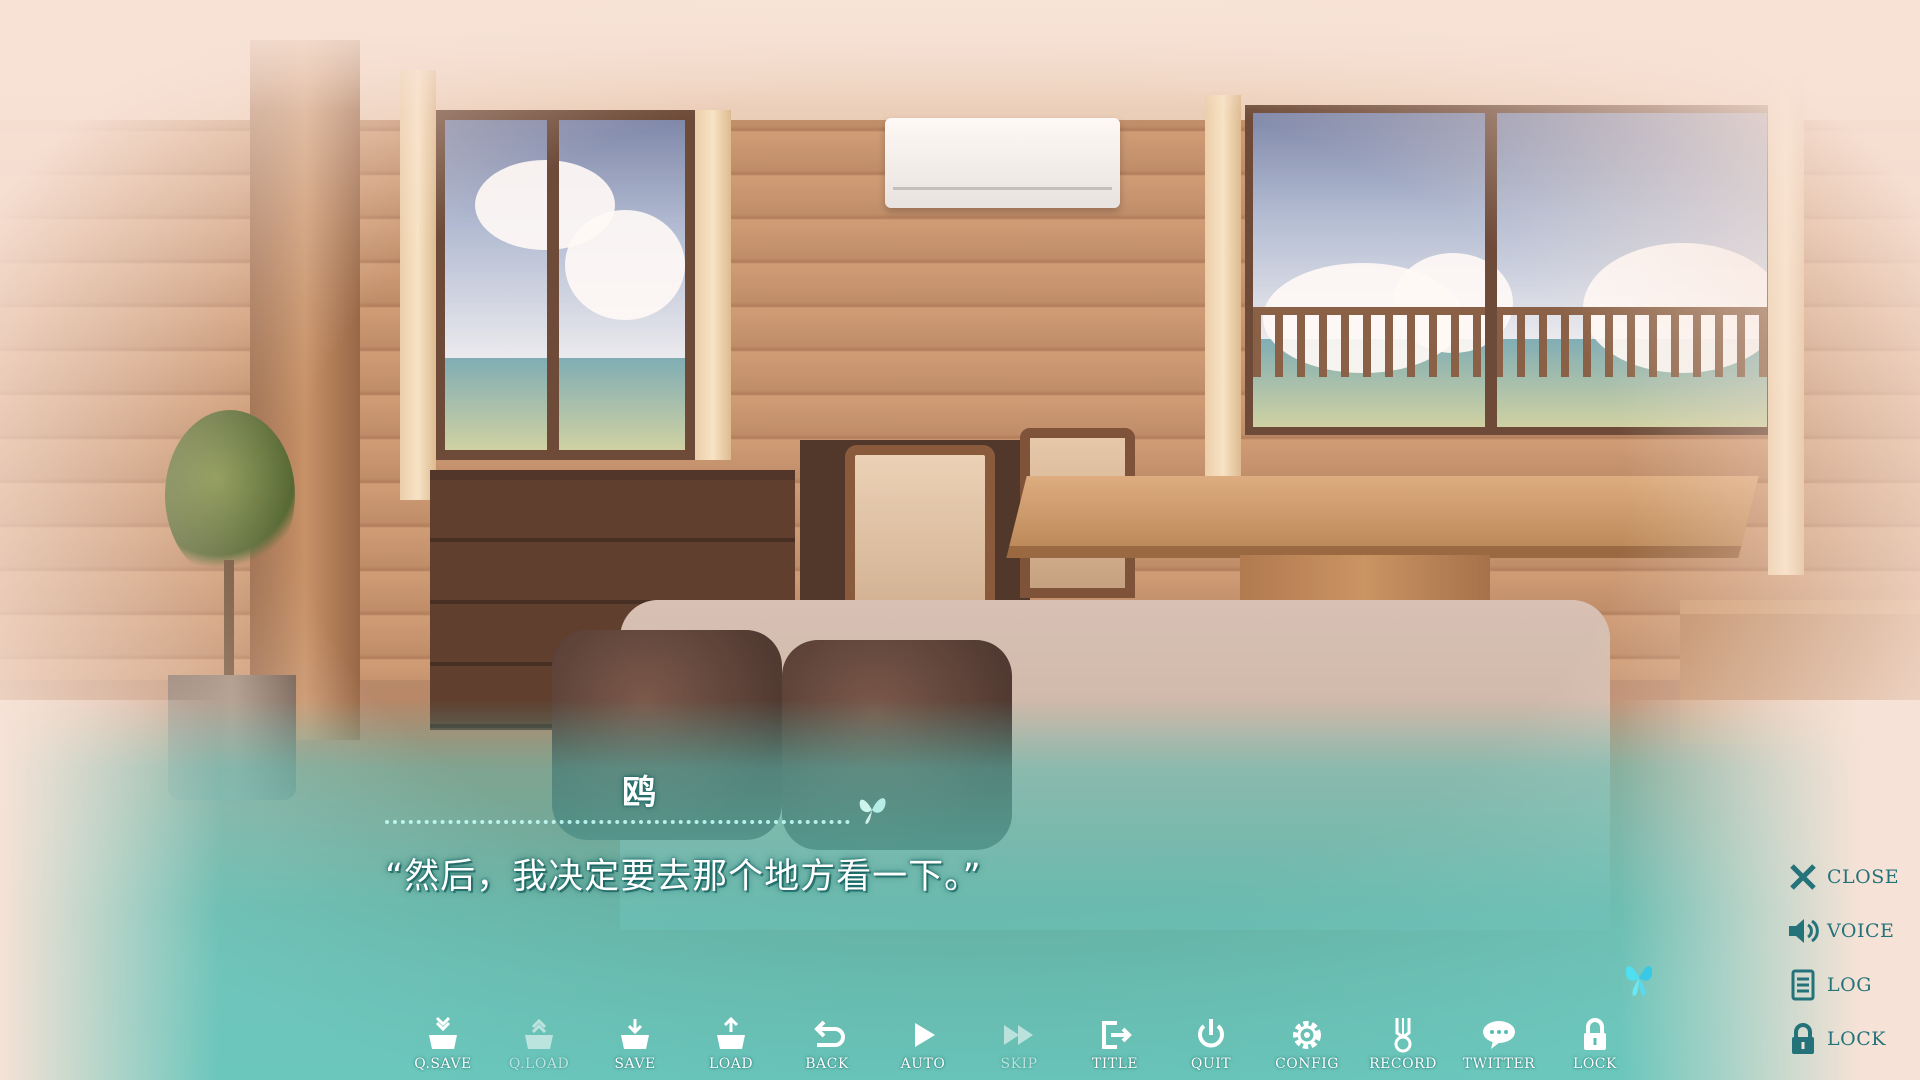  What do you see at coordinates (923, 1047) in the screenshot?
I see `auto-button: AUTO` at bounding box center [923, 1047].